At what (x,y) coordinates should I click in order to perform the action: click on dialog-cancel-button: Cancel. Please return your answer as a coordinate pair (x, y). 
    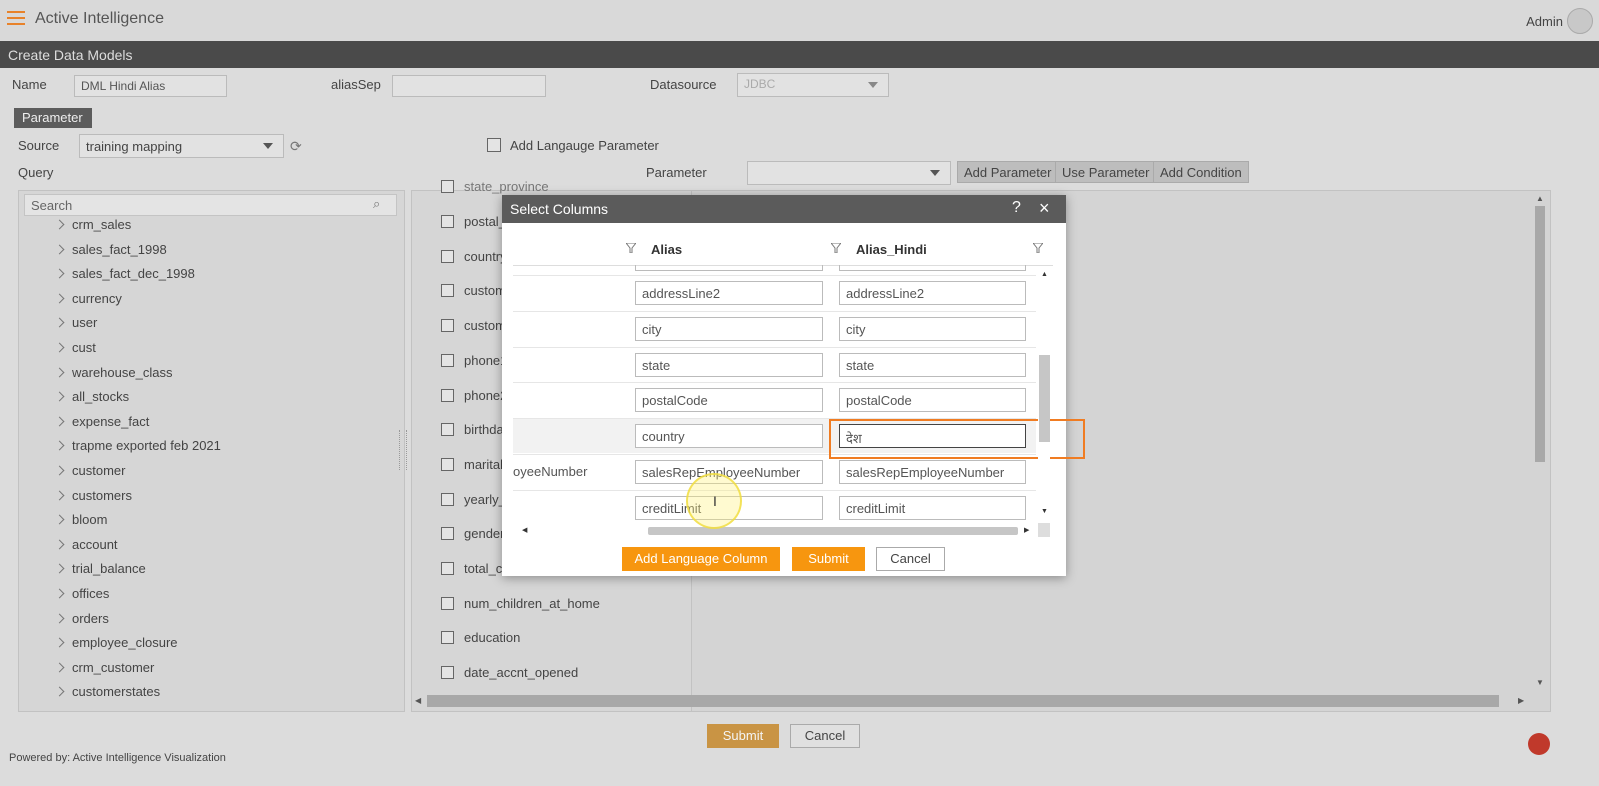
    Looking at the image, I should click on (910, 559).